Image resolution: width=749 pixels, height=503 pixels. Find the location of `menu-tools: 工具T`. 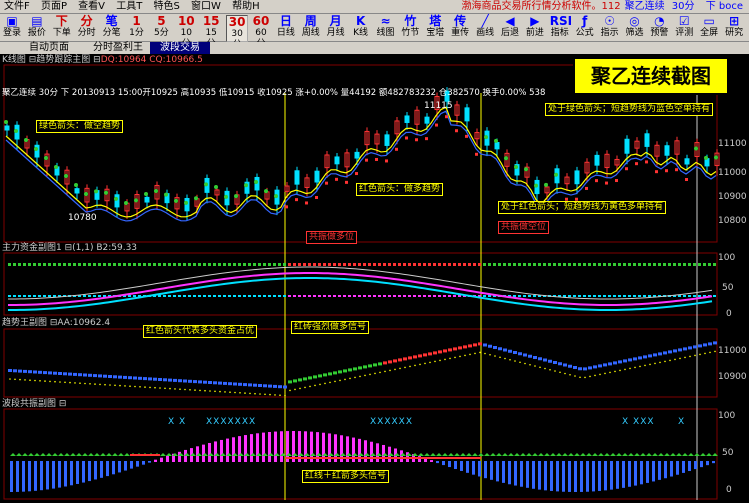

menu-tools: 工具T is located at coordinates (129, 6).